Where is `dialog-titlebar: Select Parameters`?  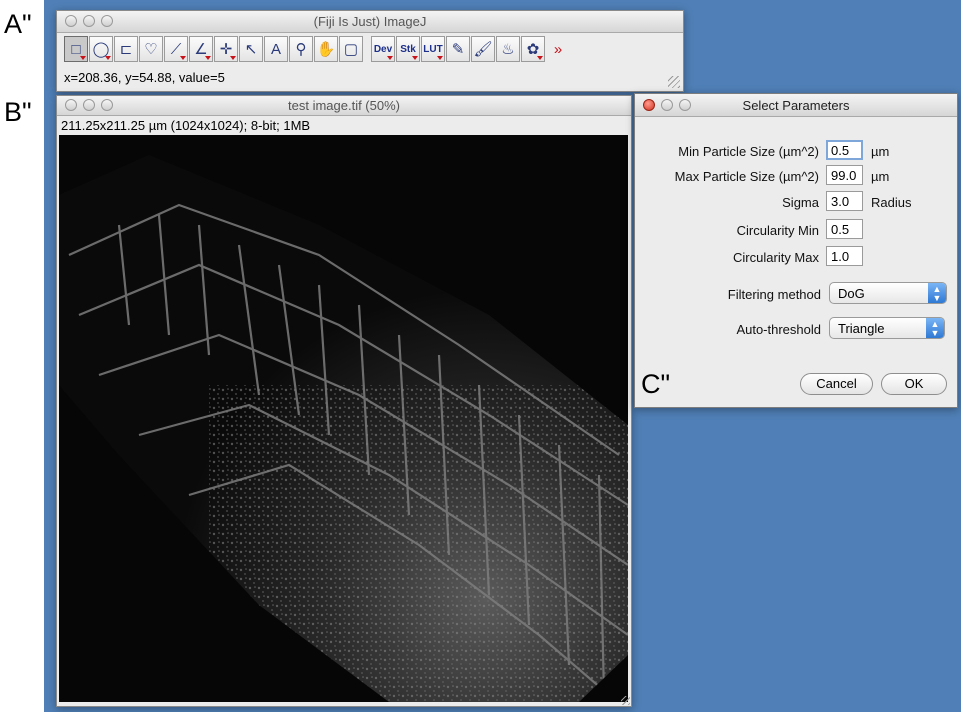 dialog-titlebar: Select Parameters is located at coordinates (796, 105).